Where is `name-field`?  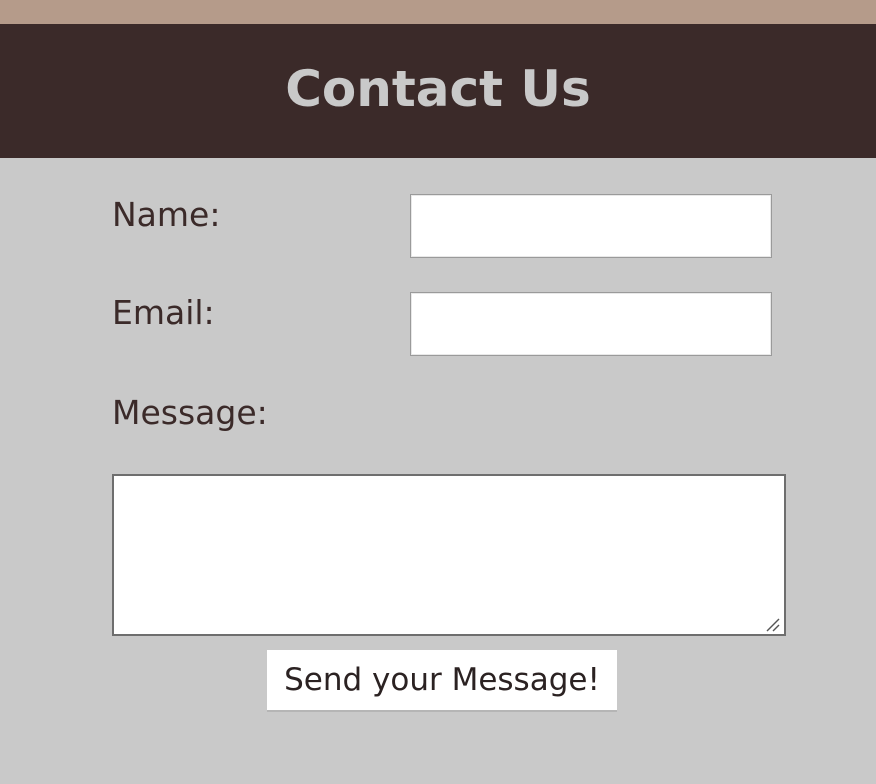 name-field is located at coordinates (591, 226).